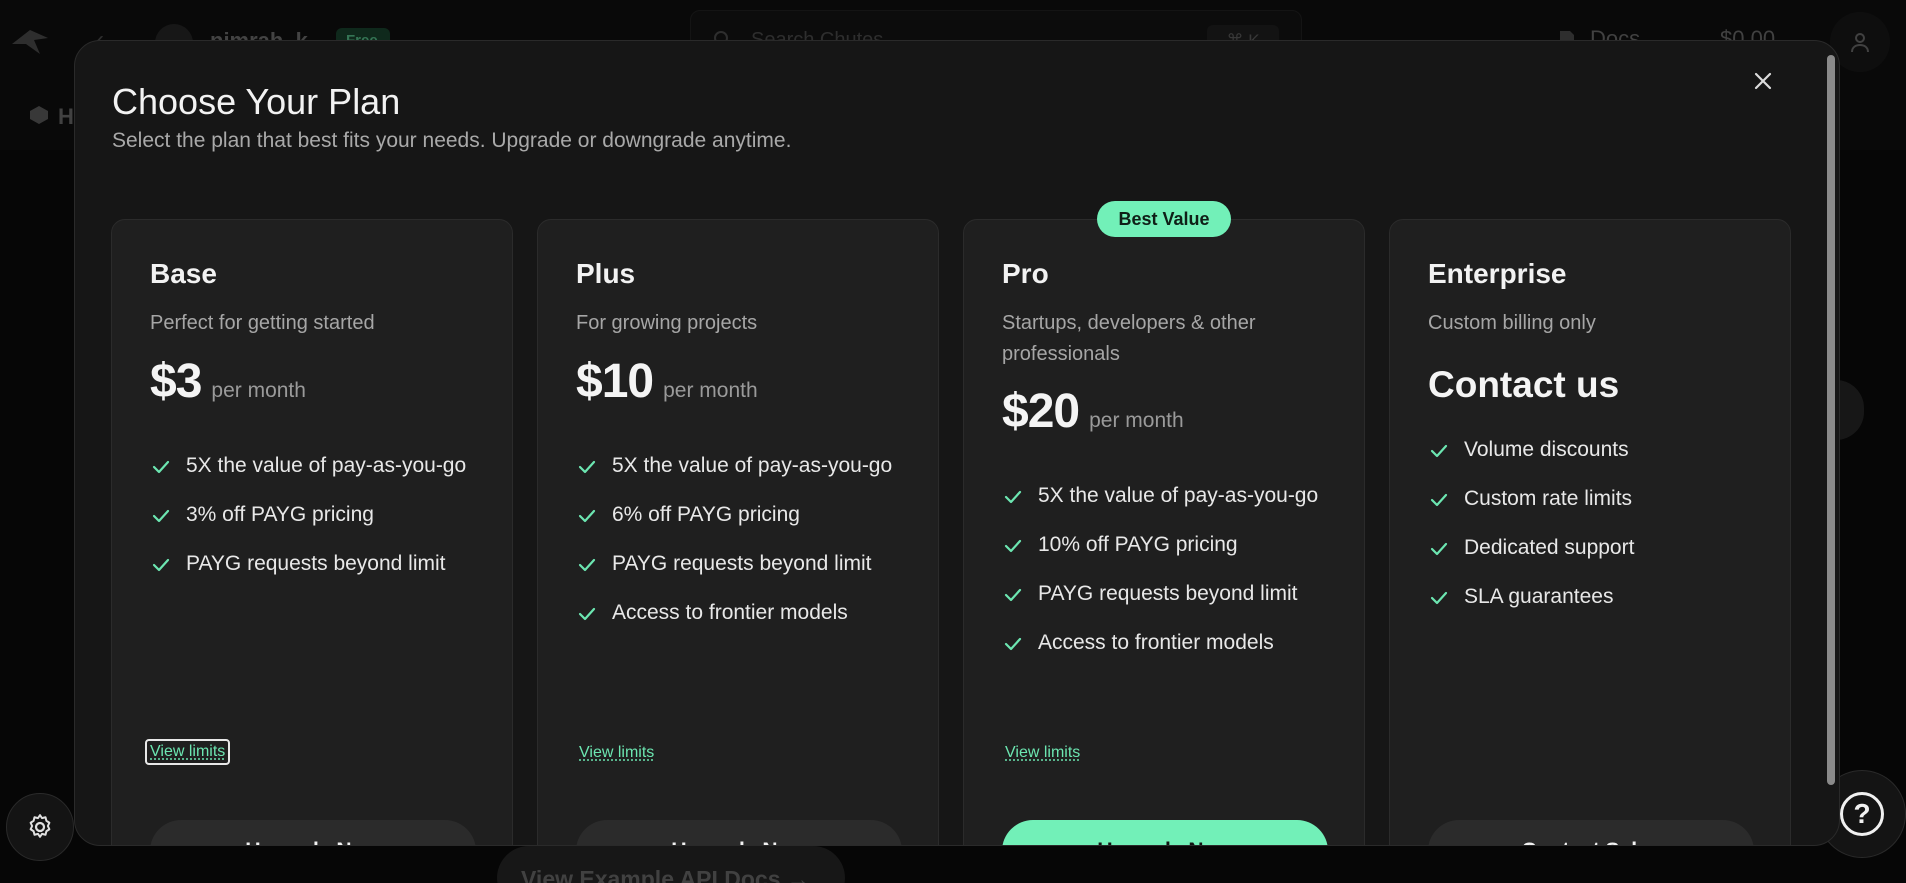 The image size is (1906, 883). What do you see at coordinates (1549, 547) in the screenshot?
I see `feature-text: Dedicated support` at bounding box center [1549, 547].